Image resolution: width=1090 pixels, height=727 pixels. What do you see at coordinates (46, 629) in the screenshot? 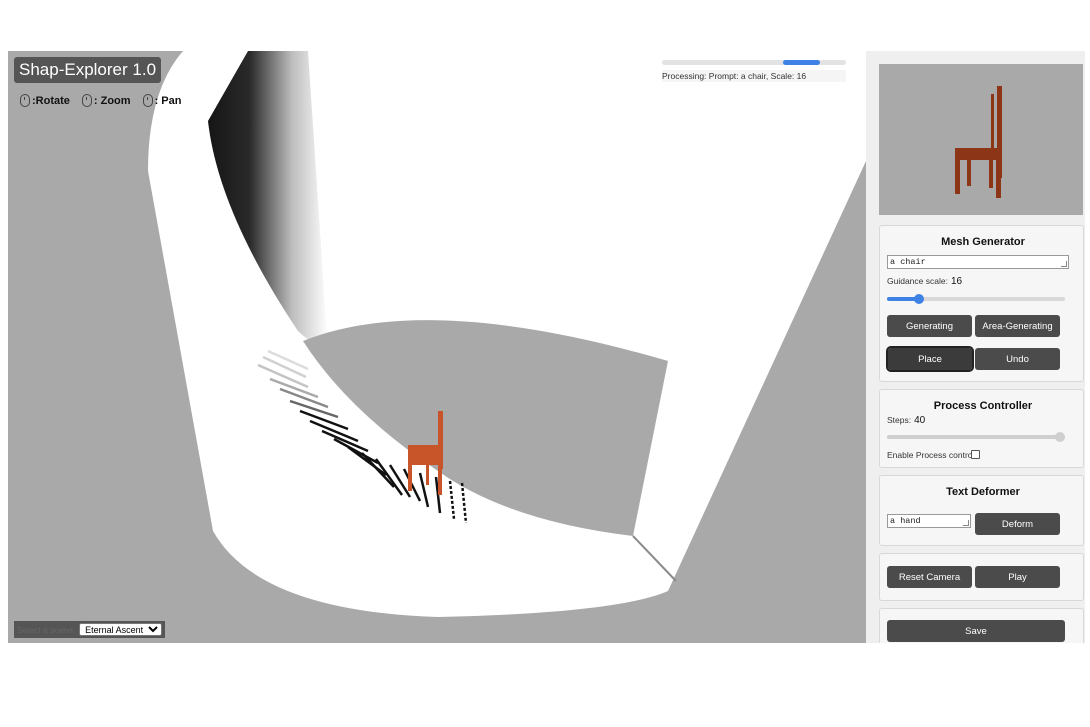
I see `scene-picker-label: Select a scene:` at bounding box center [46, 629].